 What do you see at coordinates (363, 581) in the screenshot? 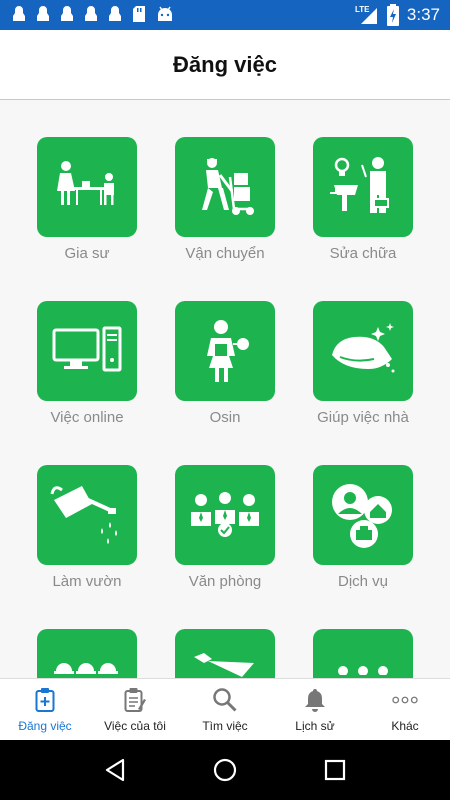
I see `category-label: Dịch vụ` at bounding box center [363, 581].